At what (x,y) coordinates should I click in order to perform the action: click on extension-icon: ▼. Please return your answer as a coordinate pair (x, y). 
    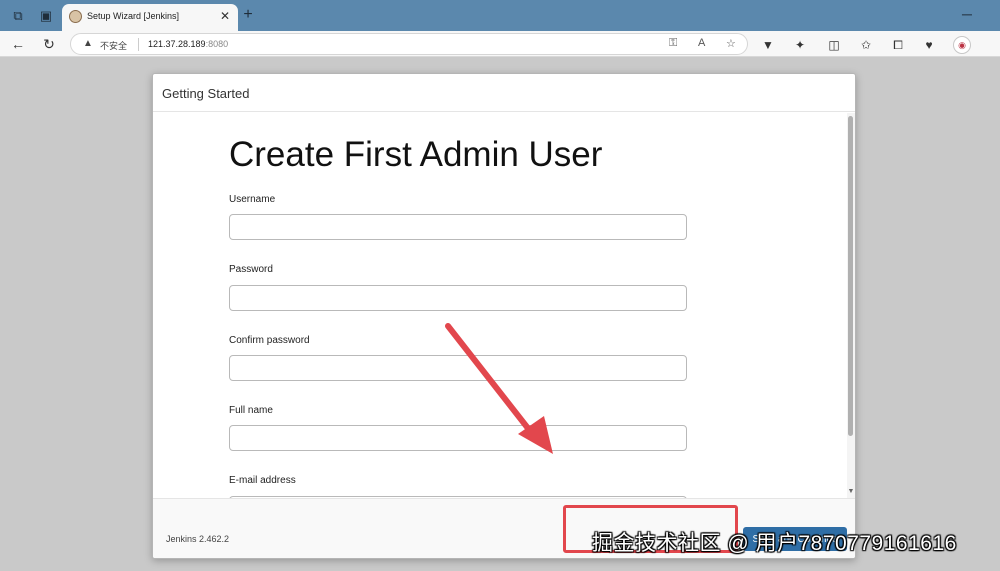
    Looking at the image, I should click on (768, 45).